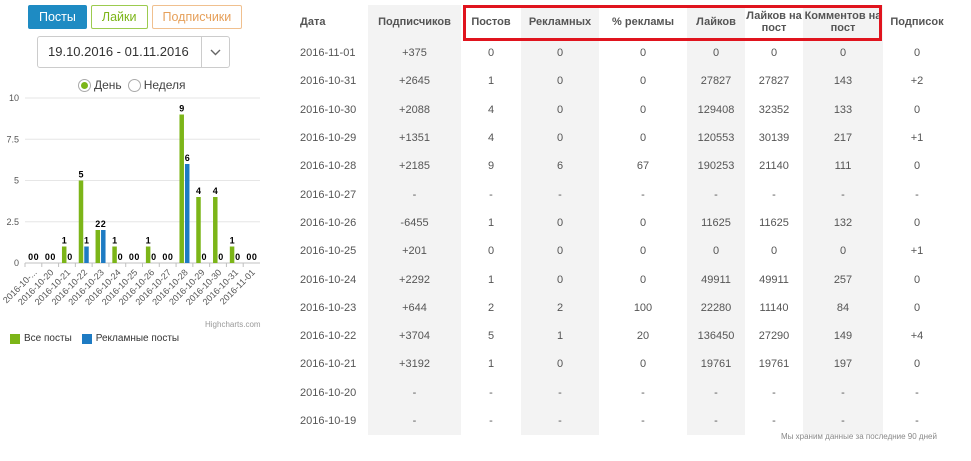 The width and height of the screenshot is (971, 461). I want to click on table-cell: 4, so click(491, 138).